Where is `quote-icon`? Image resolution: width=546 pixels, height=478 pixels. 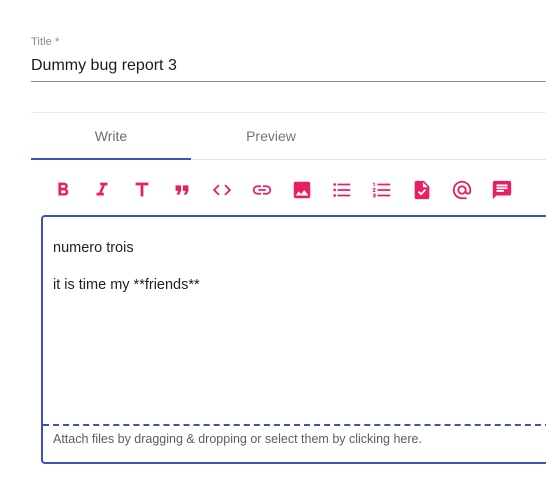
quote-icon is located at coordinates (182, 190).